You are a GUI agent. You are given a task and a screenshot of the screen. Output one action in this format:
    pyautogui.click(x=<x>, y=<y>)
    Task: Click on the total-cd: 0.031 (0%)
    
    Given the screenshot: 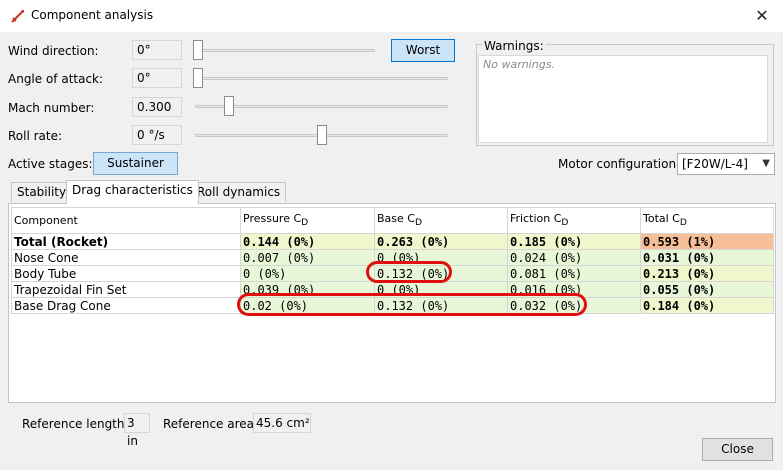 What is the action you would take?
    pyautogui.click(x=707, y=257)
    